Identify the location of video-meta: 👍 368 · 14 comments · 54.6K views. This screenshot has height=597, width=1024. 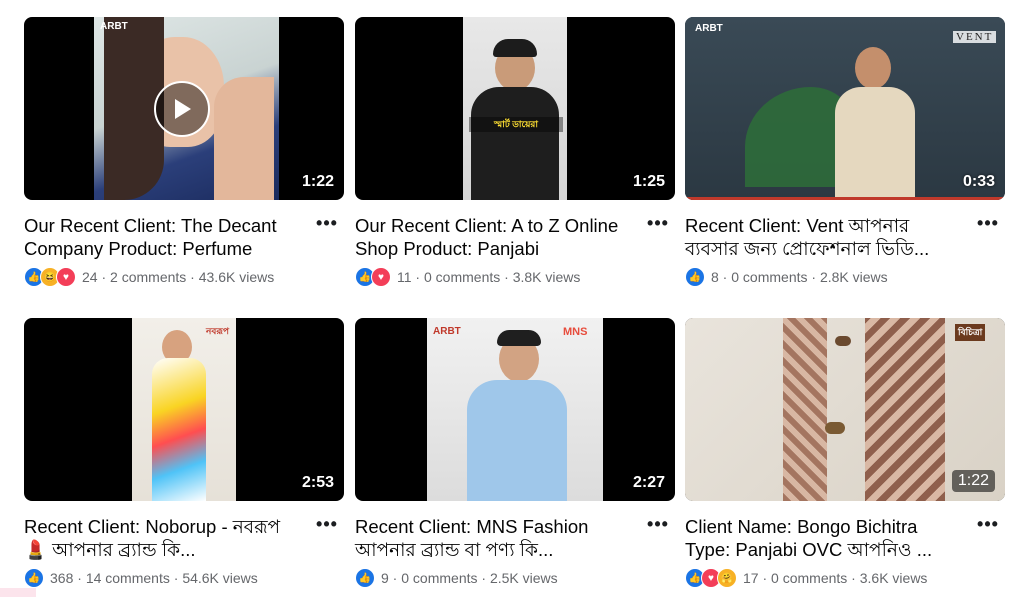
(141, 578).